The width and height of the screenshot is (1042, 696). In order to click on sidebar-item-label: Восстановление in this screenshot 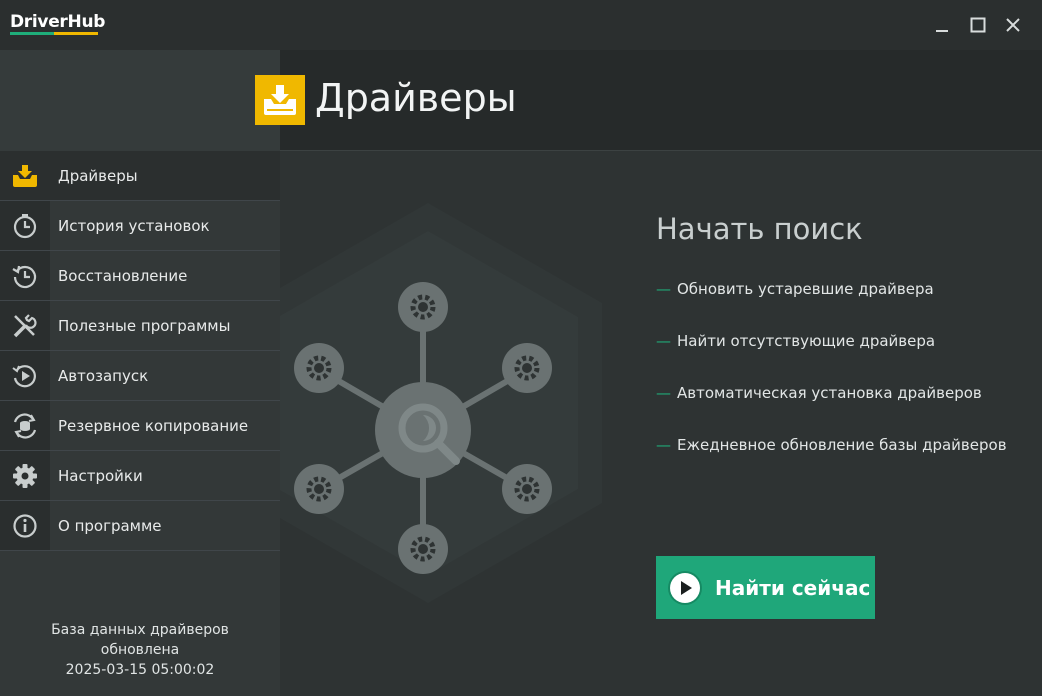, I will do `click(123, 275)`.